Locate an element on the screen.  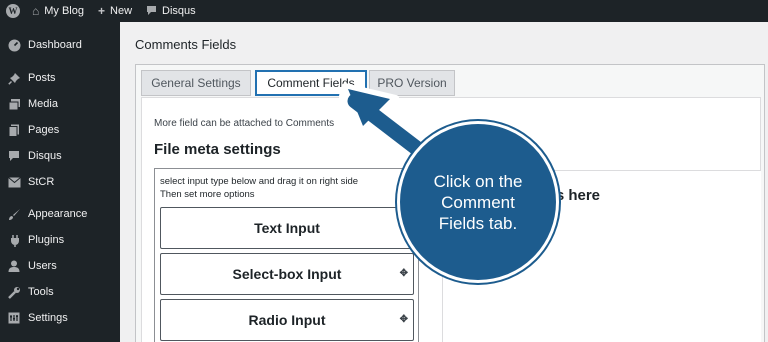
instruction-callout: Click on the Comment Fields tab. is located at coordinates (478, 202).